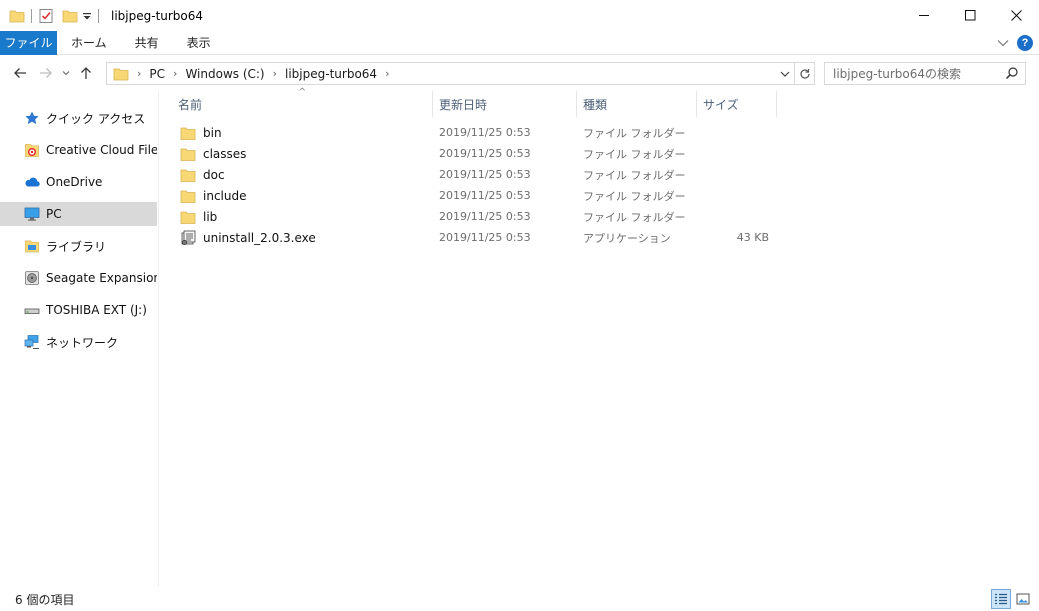 The image size is (1039, 611). I want to click on window-title: libjpeg-turbo64, so click(157, 15).